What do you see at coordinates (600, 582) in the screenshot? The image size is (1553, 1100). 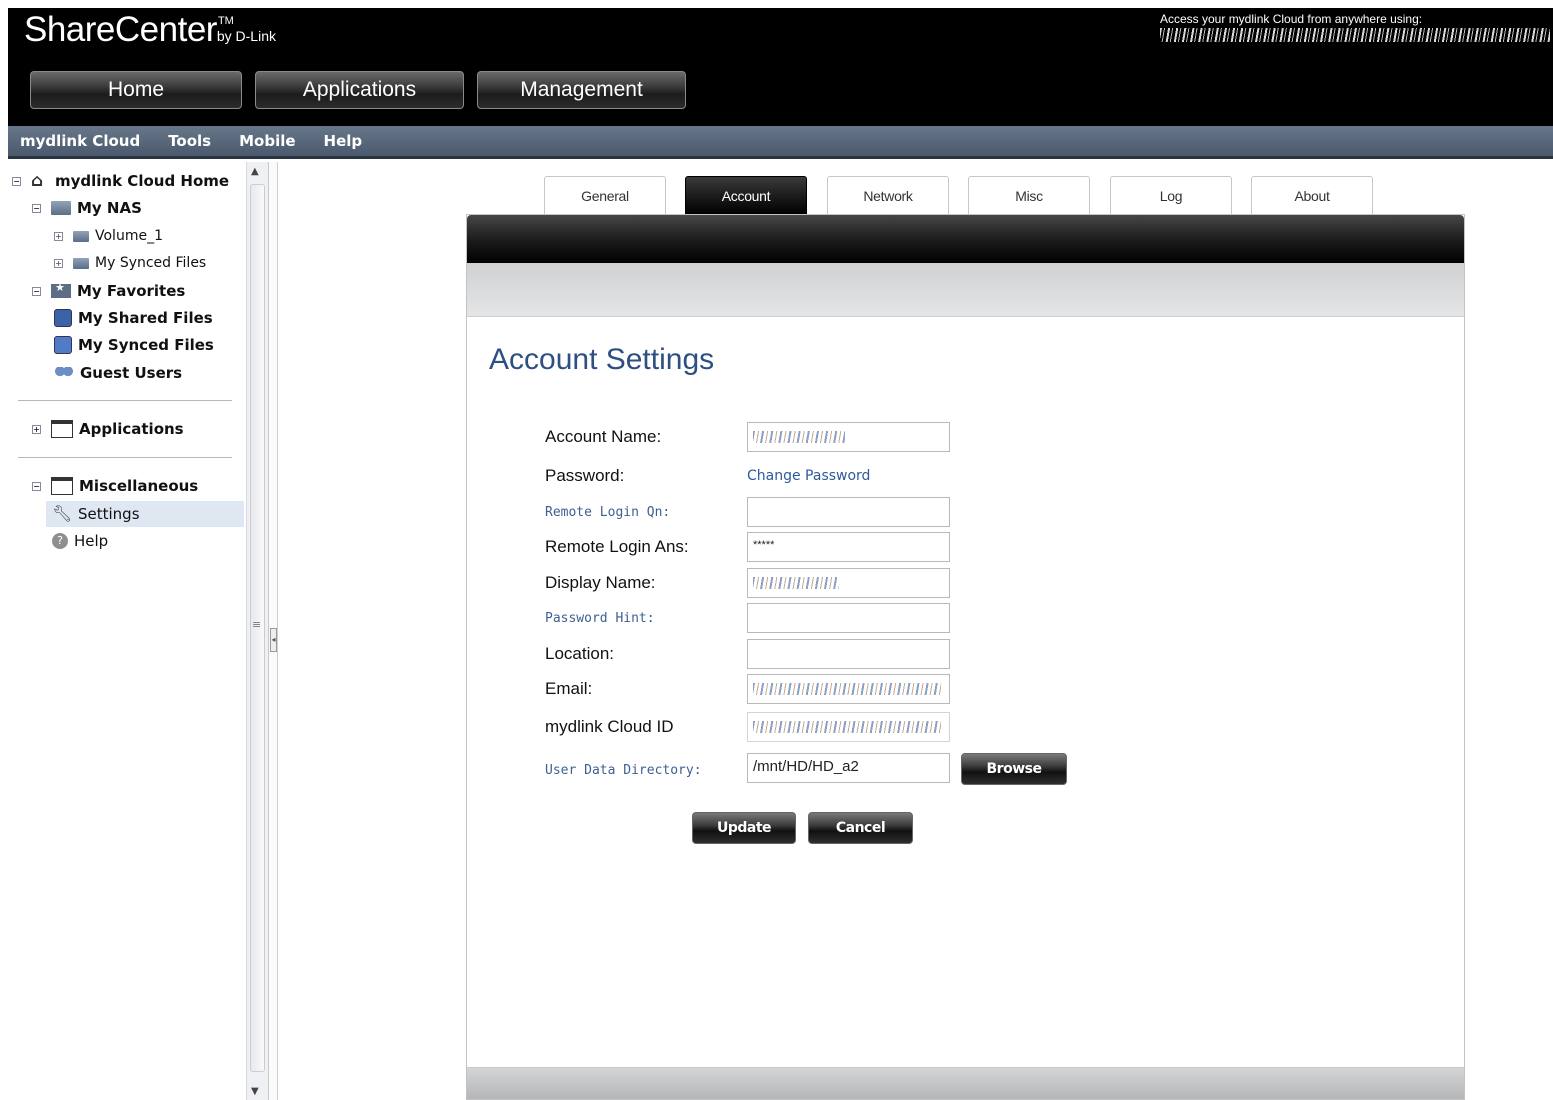 I see `display-name-label: Display Name:` at bounding box center [600, 582].